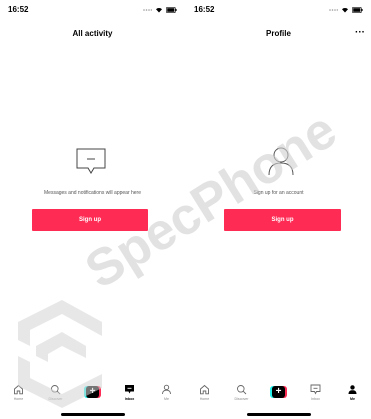  Describe the element at coordinates (92, 33) in the screenshot. I see `page-title: All activity` at that location.